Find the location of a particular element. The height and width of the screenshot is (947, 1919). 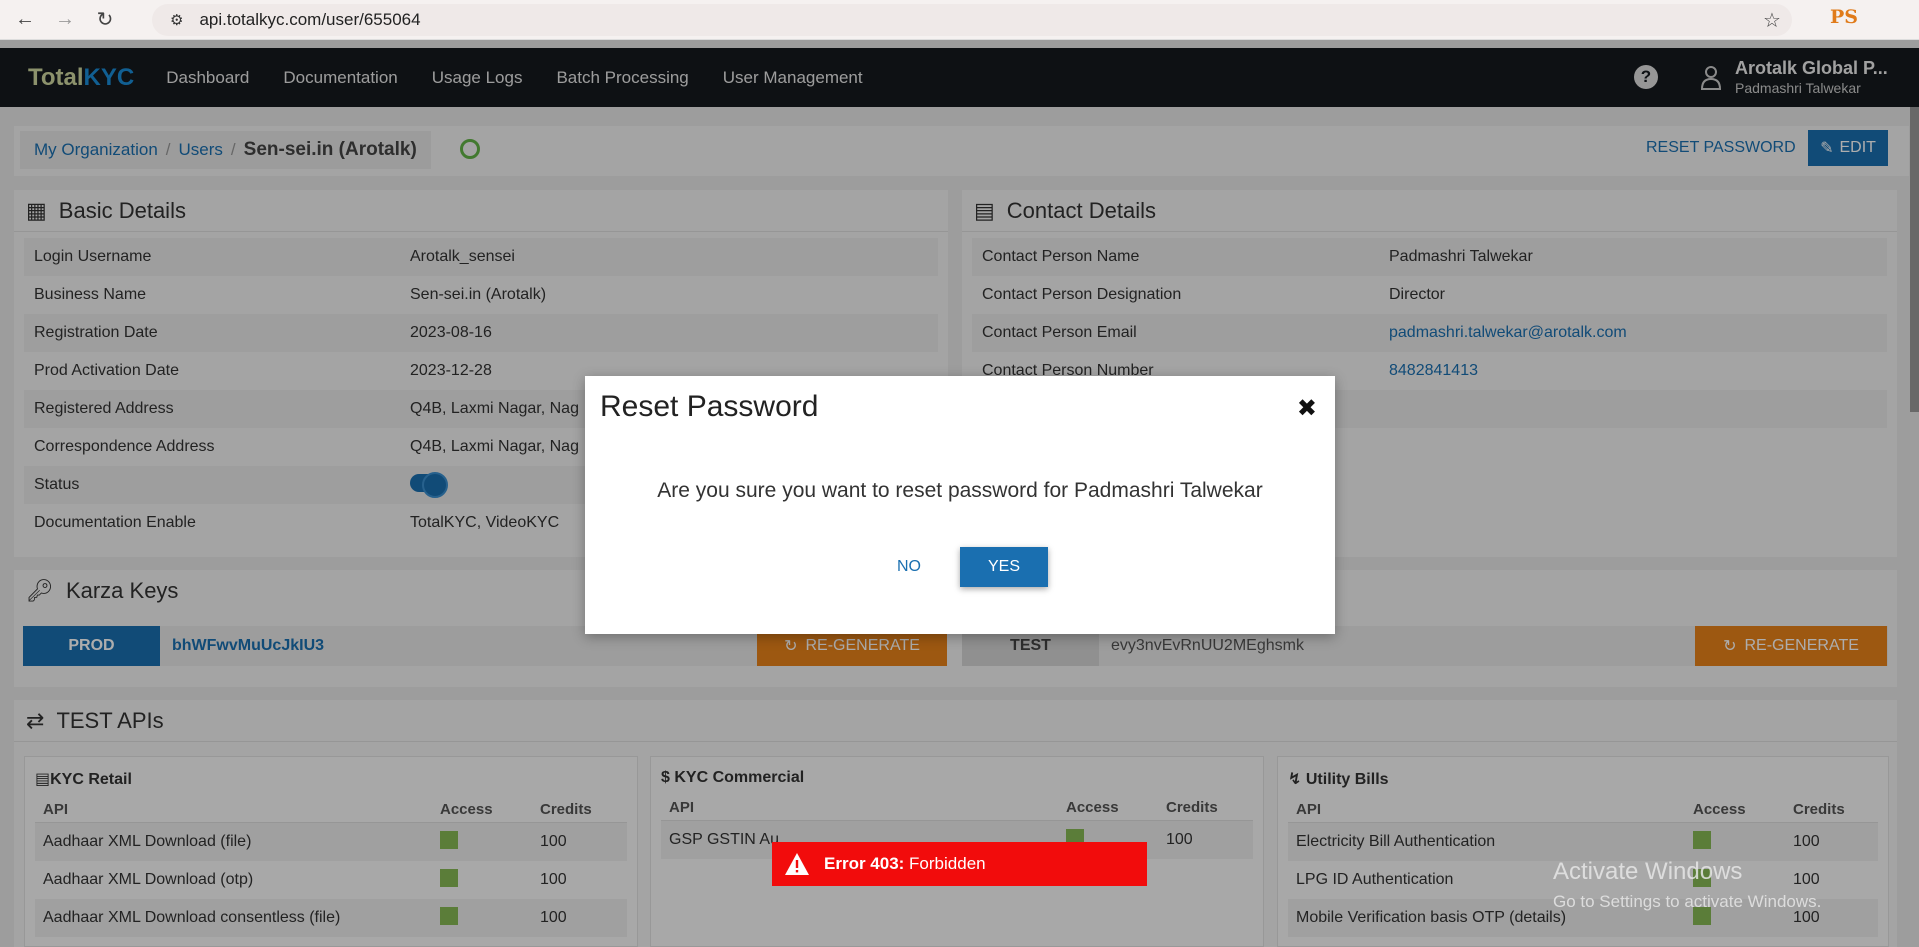

modal-title: Reset Password is located at coordinates (709, 406).